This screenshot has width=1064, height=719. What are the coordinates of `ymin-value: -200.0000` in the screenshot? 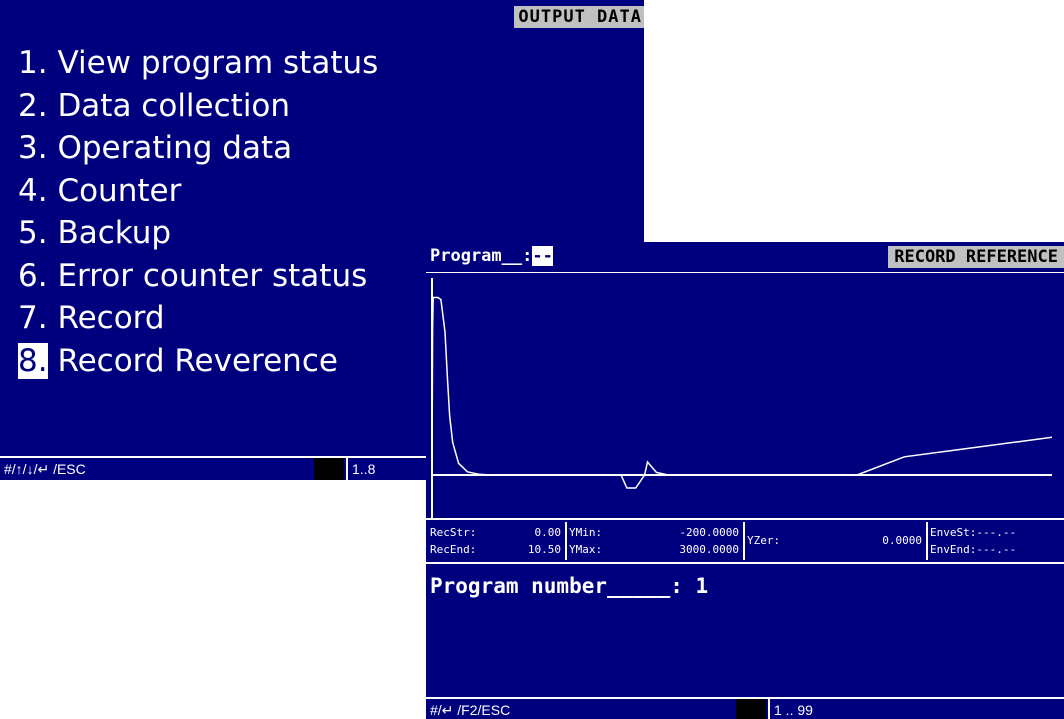 It's located at (709, 532).